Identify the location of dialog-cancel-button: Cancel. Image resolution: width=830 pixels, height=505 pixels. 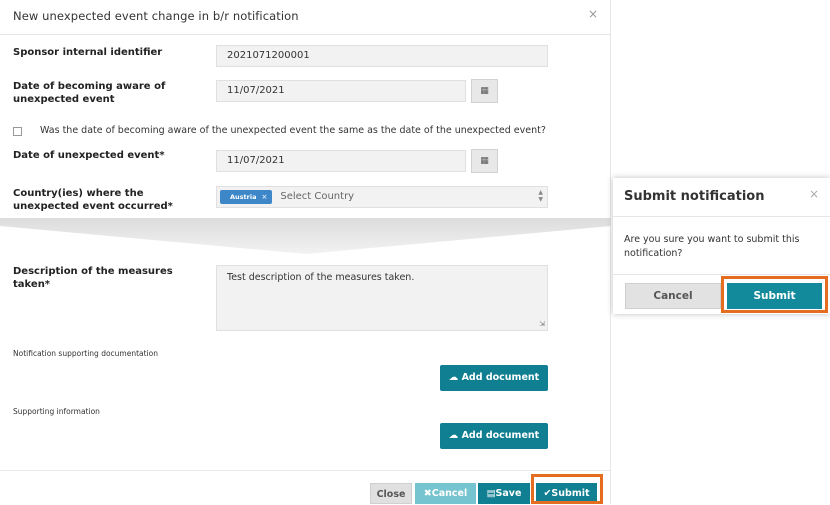
(673, 296).